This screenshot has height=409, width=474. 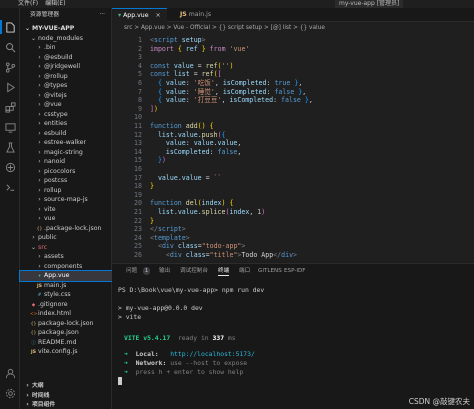 I want to click on tree-folder: › public, so click(x=66, y=238).